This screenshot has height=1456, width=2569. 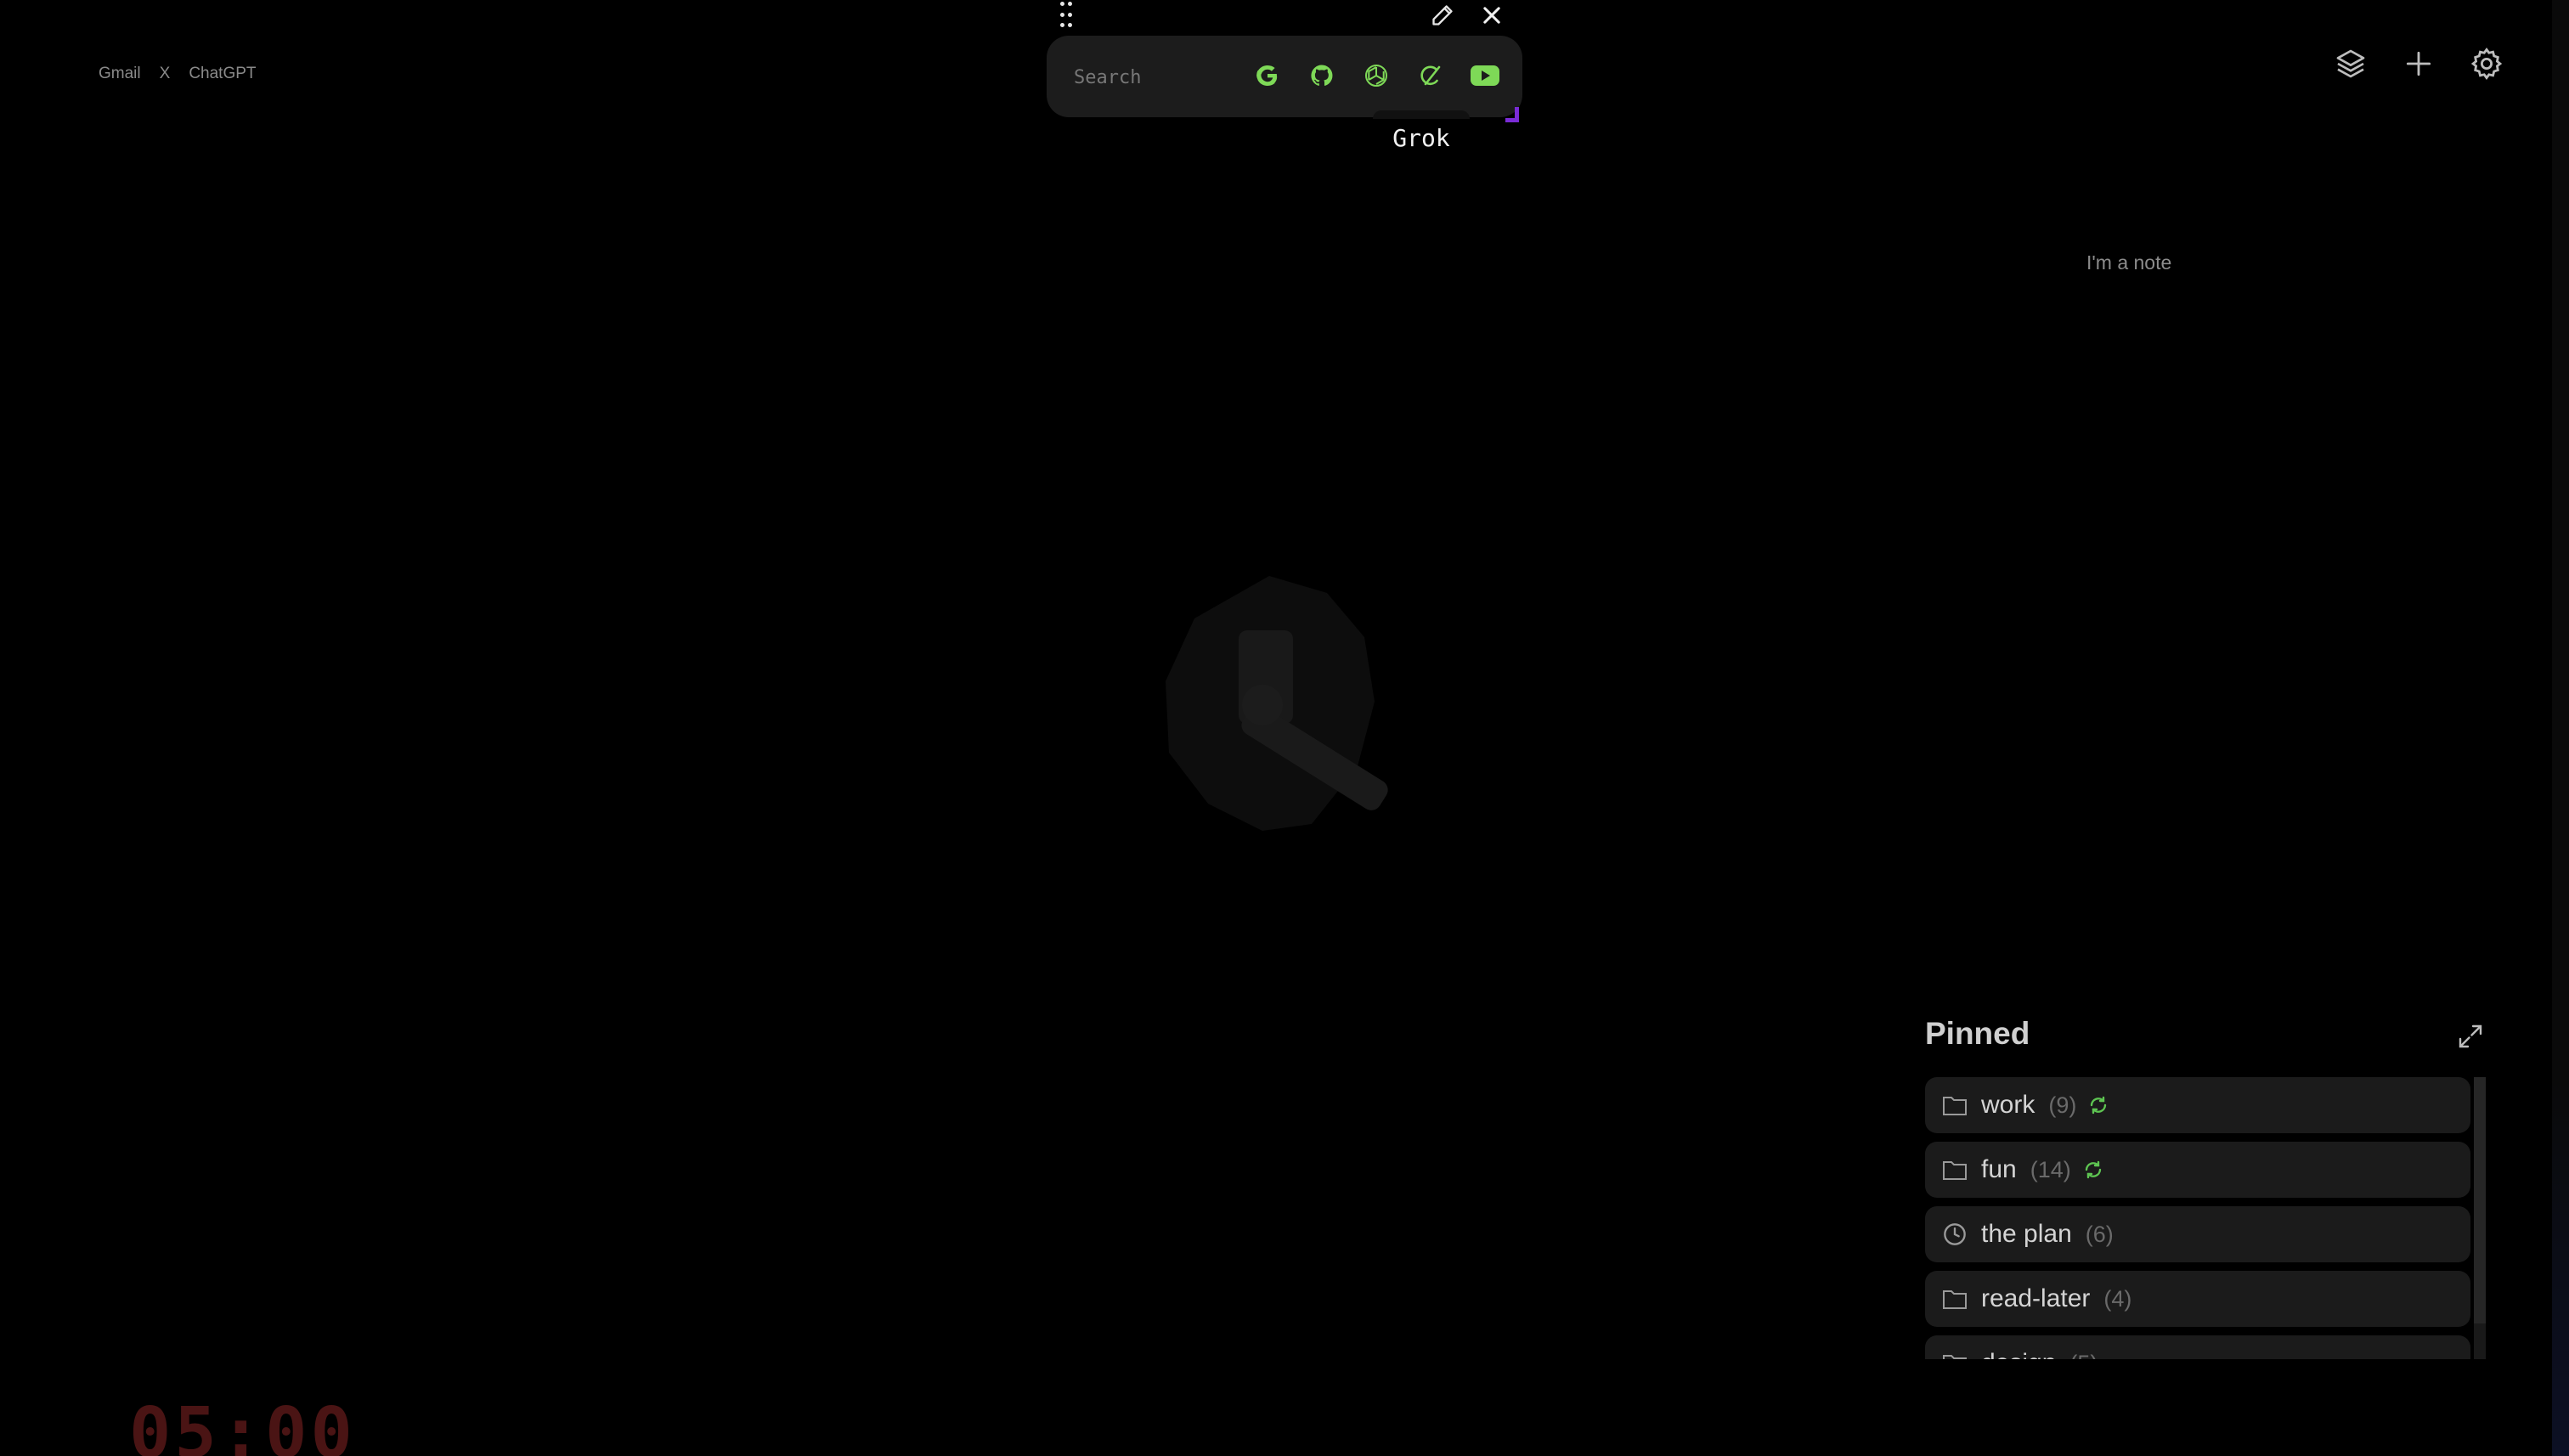 What do you see at coordinates (1376, 76) in the screenshot?
I see `chatgpt-icon` at bounding box center [1376, 76].